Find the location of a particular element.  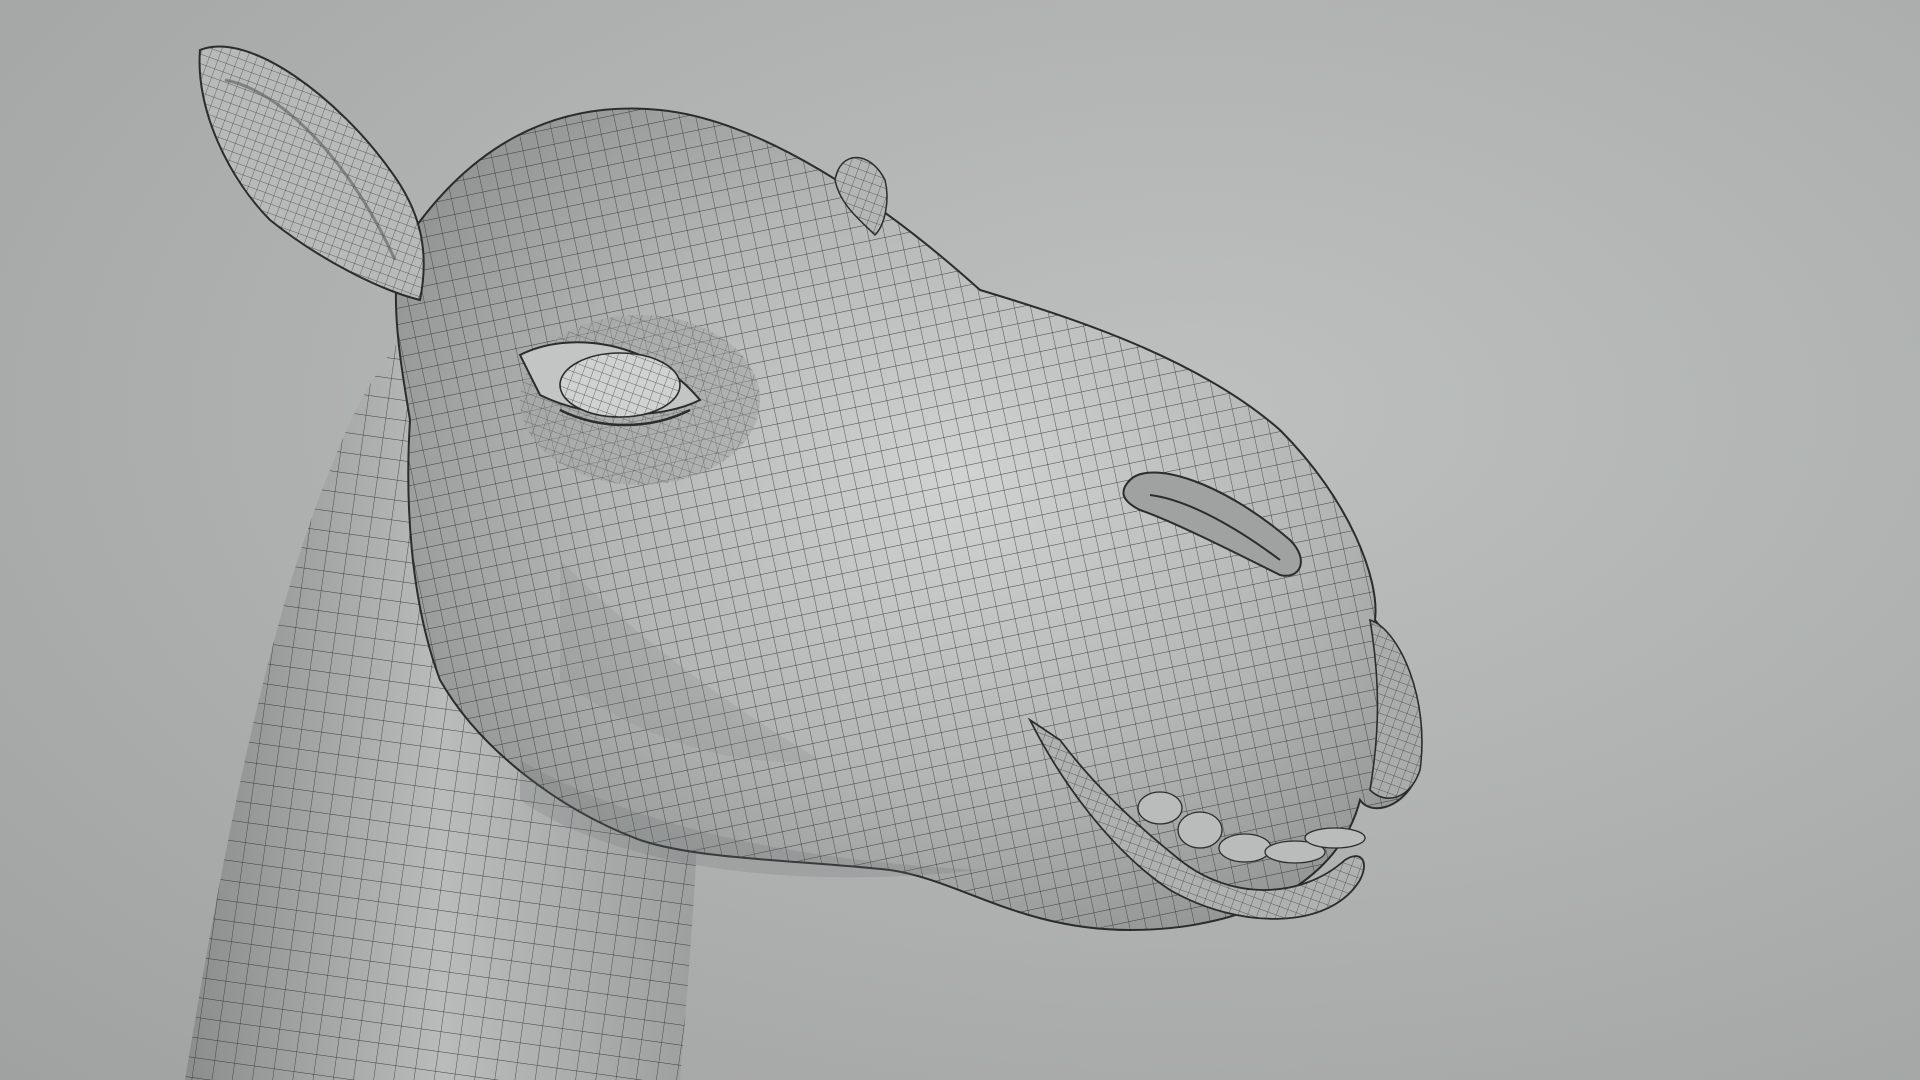

ear-mesh is located at coordinates (311, 173).